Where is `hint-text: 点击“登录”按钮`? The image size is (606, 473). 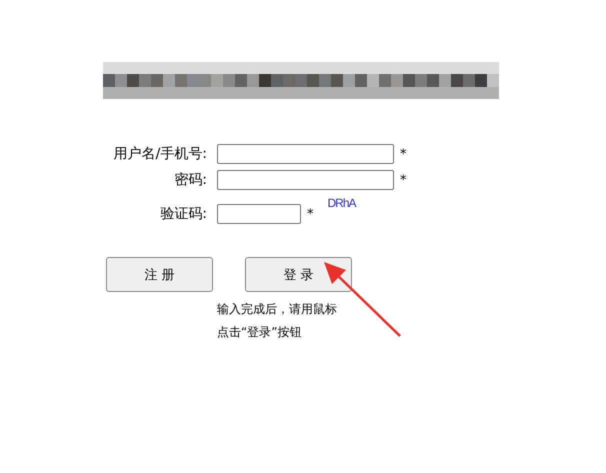
hint-text: 点击“登录”按钮 is located at coordinates (259, 332).